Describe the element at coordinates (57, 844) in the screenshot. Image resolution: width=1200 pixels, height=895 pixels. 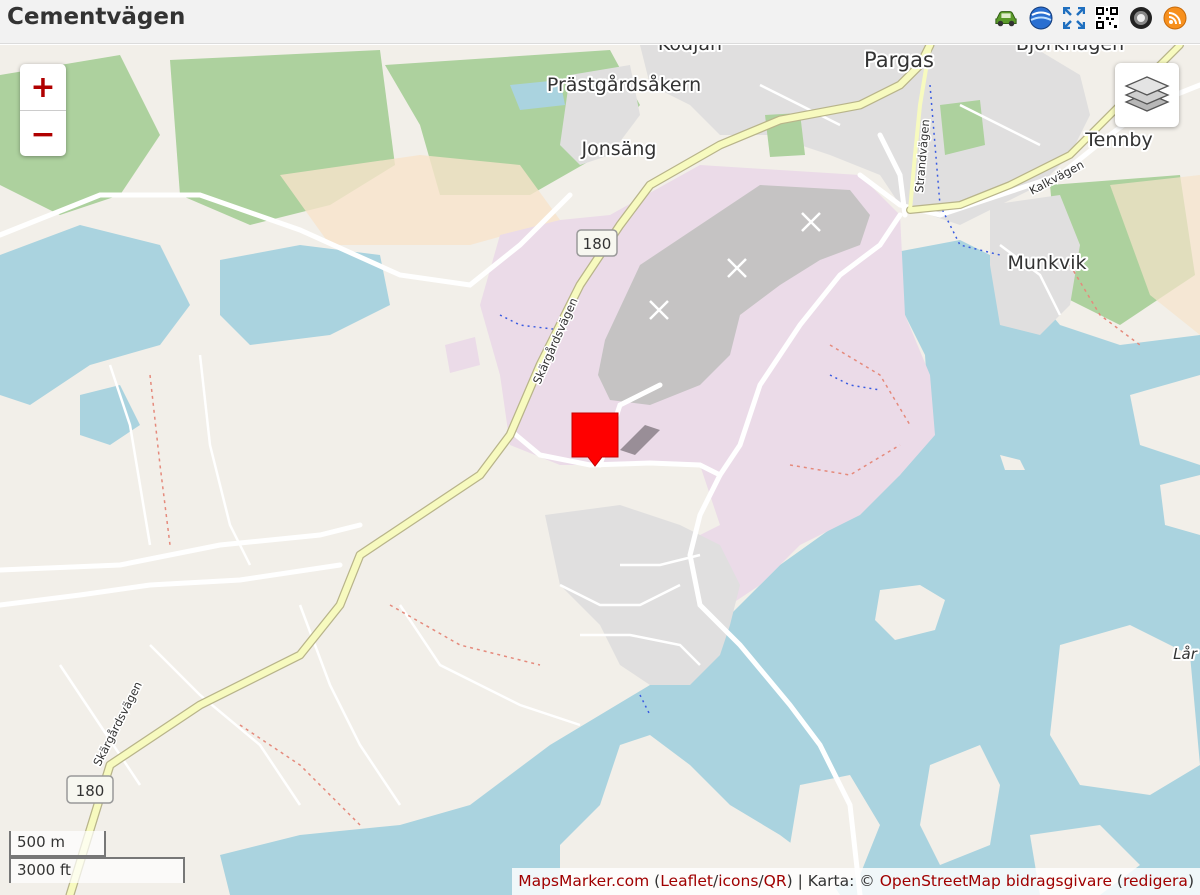
I see `scale-metric: 500 m` at that location.